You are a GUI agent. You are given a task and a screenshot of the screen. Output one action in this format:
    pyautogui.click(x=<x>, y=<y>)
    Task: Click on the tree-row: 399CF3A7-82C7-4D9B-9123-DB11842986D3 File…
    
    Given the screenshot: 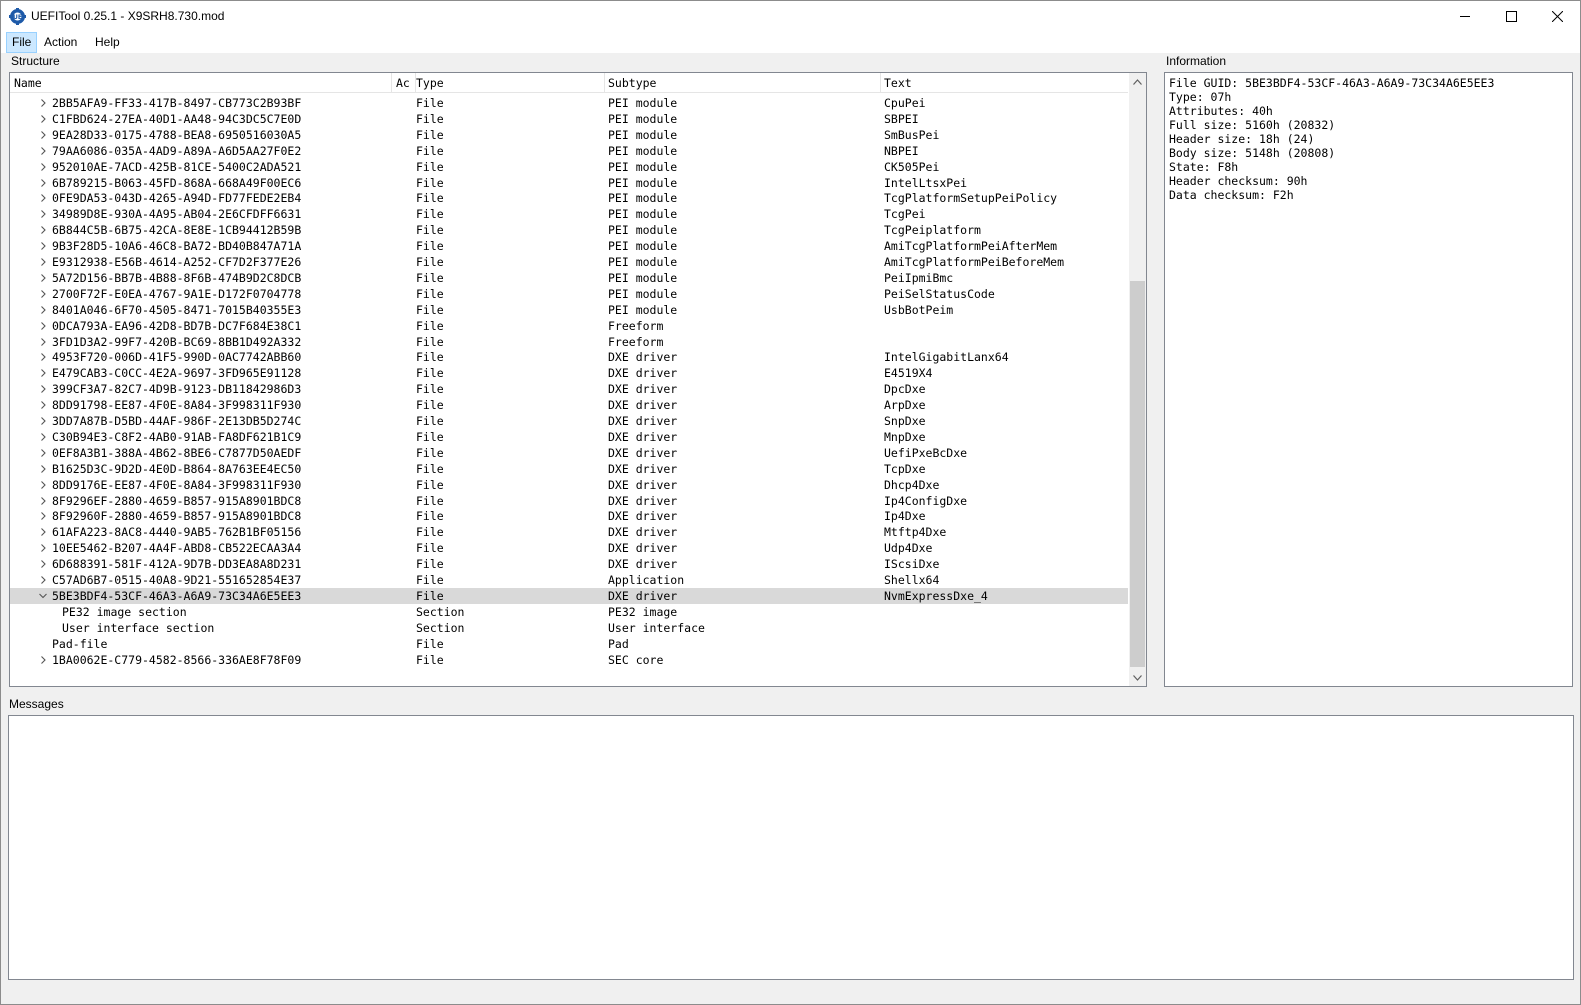 What is the action you would take?
    pyautogui.click(x=569, y=389)
    